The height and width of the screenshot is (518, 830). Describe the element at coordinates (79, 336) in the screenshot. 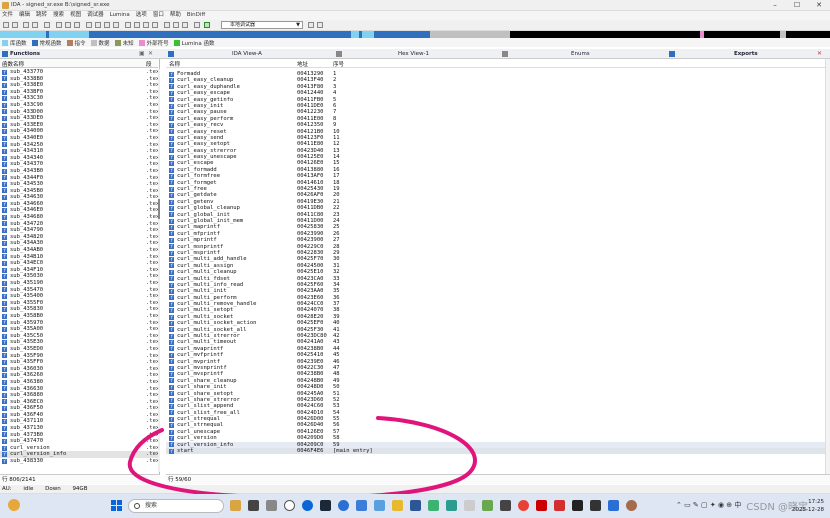

I see `function-row: f sub_435C50 .tex` at that location.